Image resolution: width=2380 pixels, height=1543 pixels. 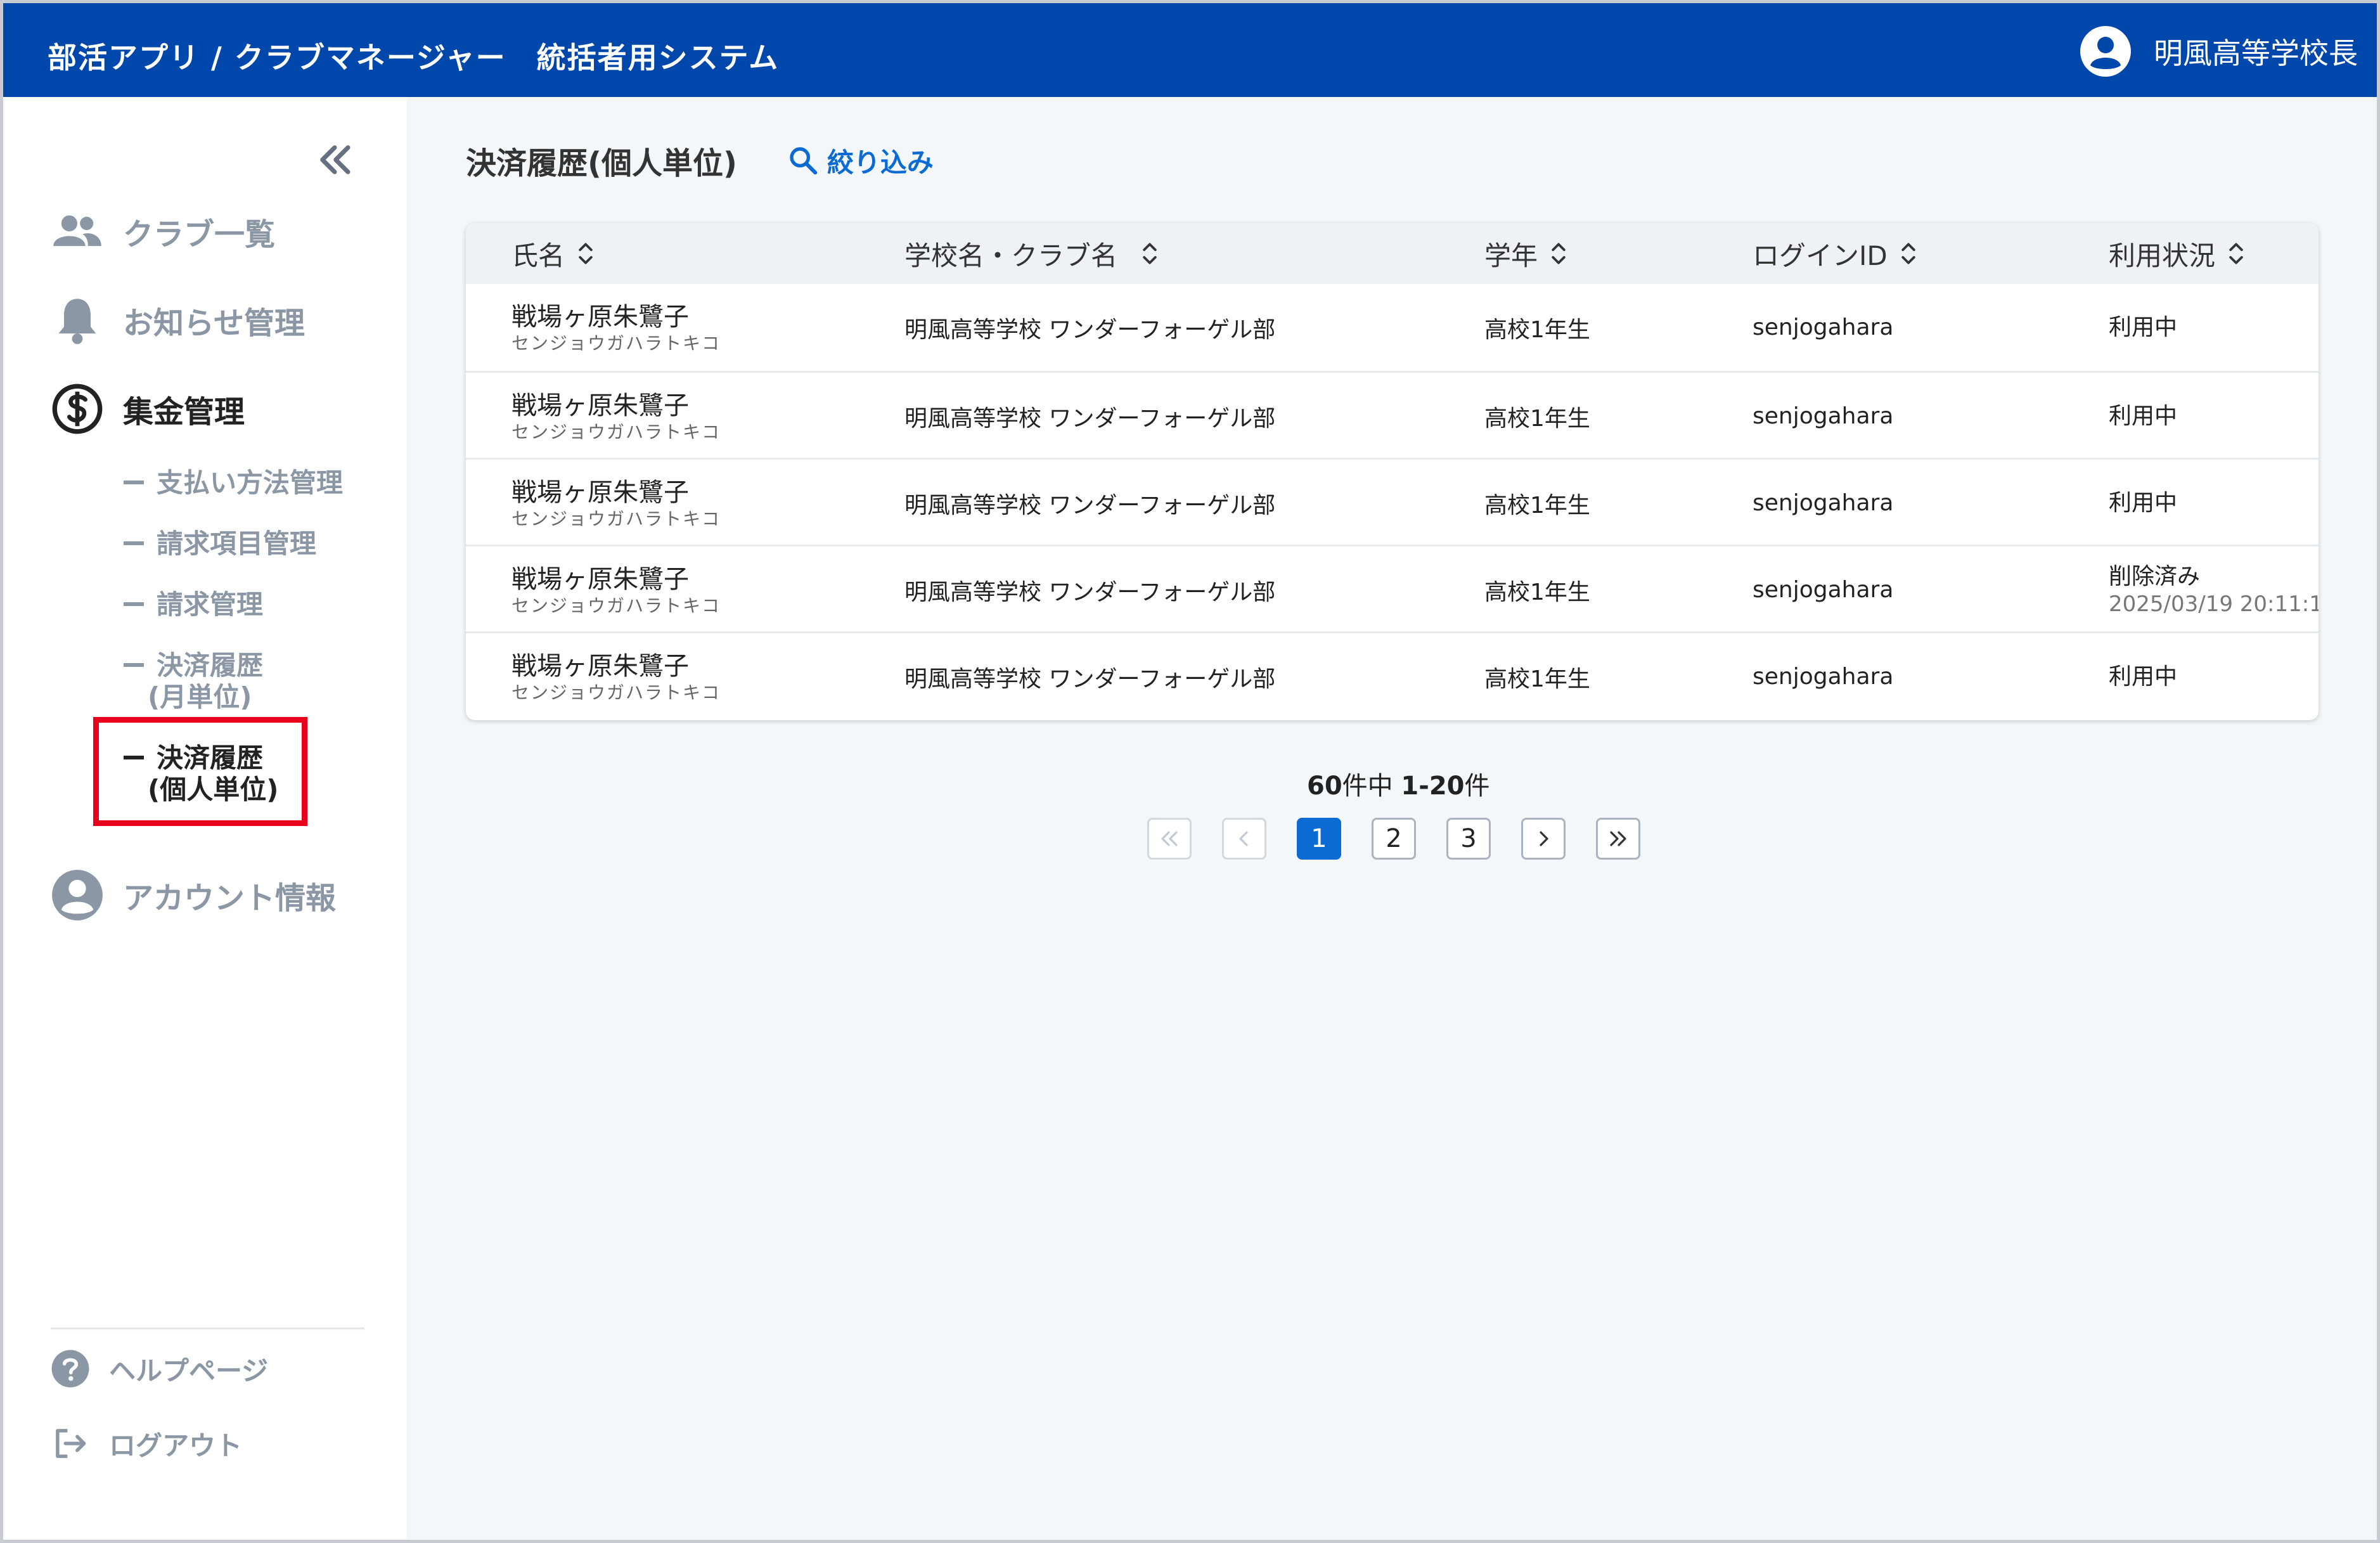 What do you see at coordinates (184, 412) in the screenshot?
I see `nav-label: 集金管理` at bounding box center [184, 412].